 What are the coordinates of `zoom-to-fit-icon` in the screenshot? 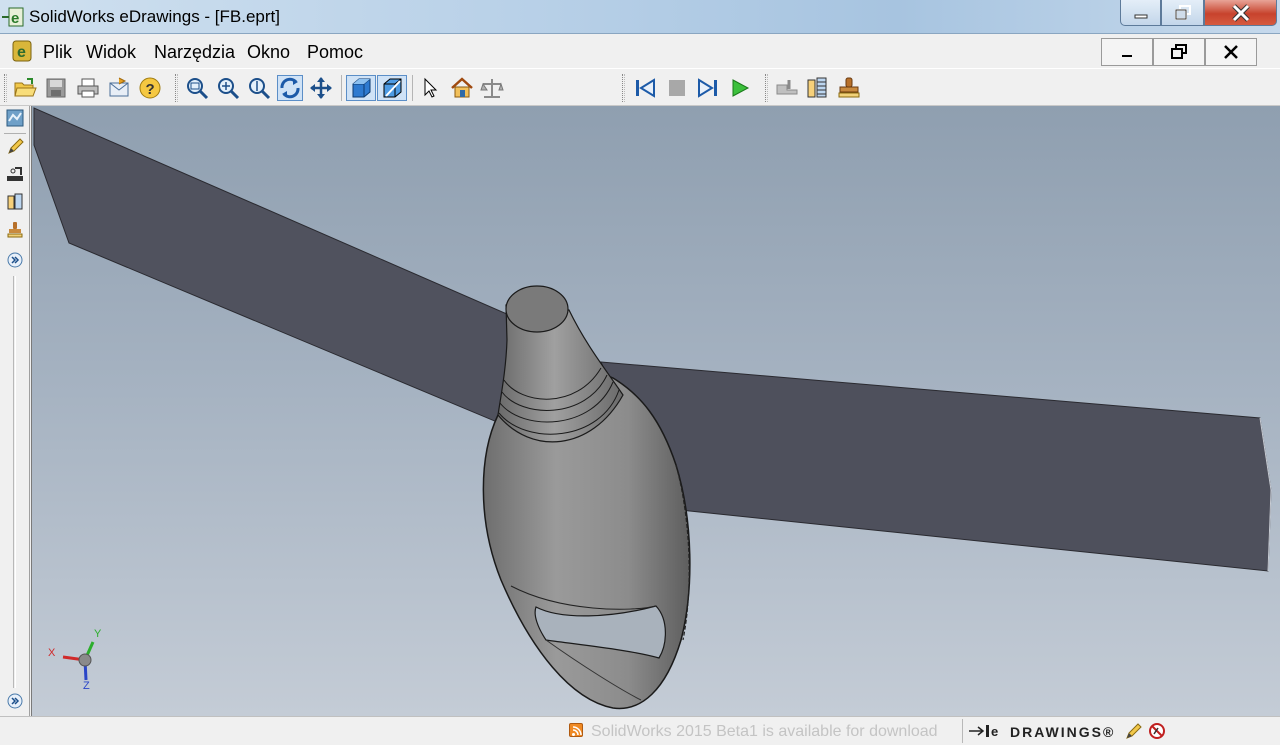 It's located at (198, 89).